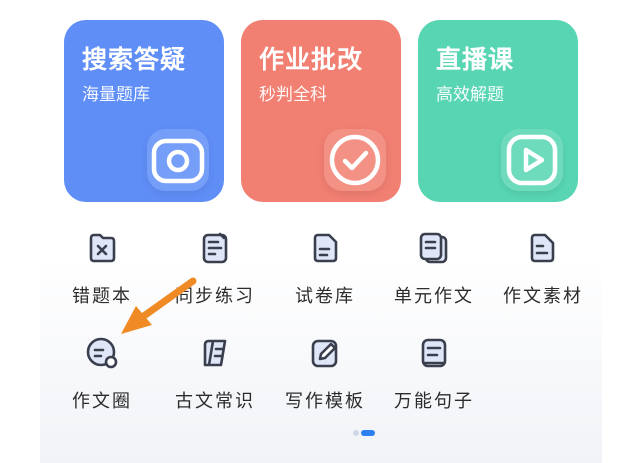 Image resolution: width=642 pixels, height=463 pixels. What do you see at coordinates (311, 59) in the screenshot?
I see `card-title: 作业批改` at bounding box center [311, 59].